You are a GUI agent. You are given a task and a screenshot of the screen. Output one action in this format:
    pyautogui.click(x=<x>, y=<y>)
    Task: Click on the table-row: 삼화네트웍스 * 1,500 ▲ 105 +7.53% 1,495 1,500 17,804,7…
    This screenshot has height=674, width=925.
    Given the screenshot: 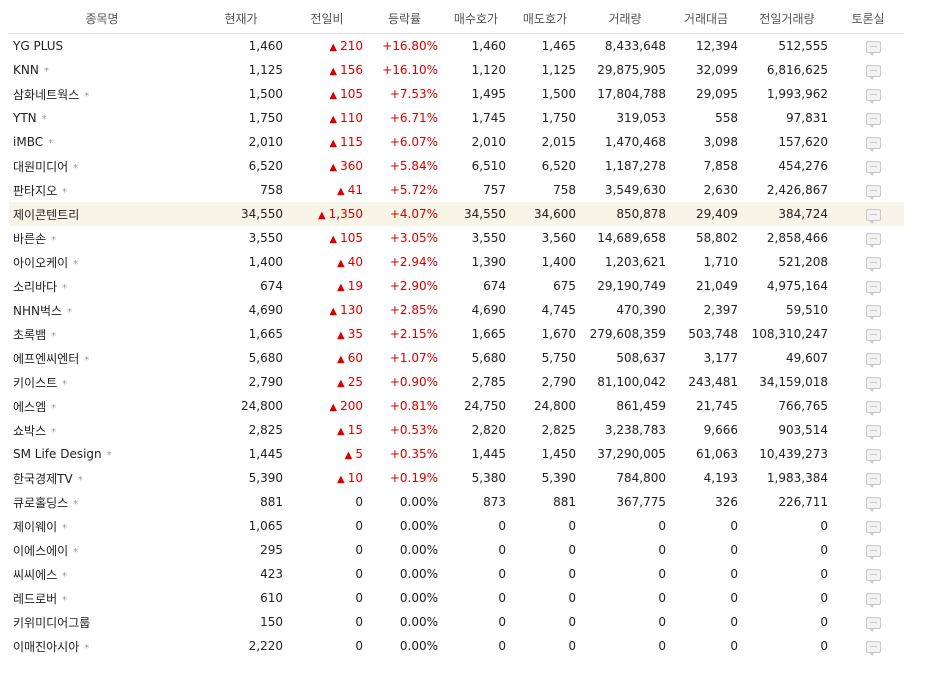 What is the action you would take?
    pyautogui.click(x=456, y=94)
    